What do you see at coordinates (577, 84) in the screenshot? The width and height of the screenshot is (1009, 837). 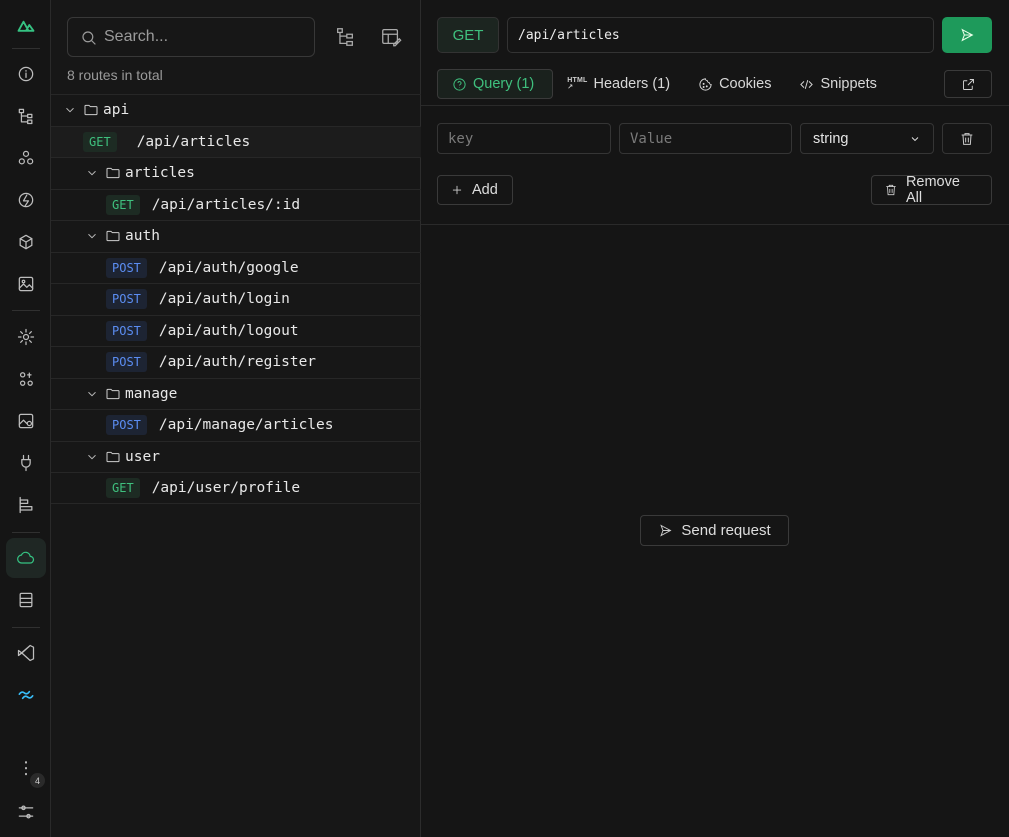 I see `html-icon: HTML ↗` at bounding box center [577, 84].